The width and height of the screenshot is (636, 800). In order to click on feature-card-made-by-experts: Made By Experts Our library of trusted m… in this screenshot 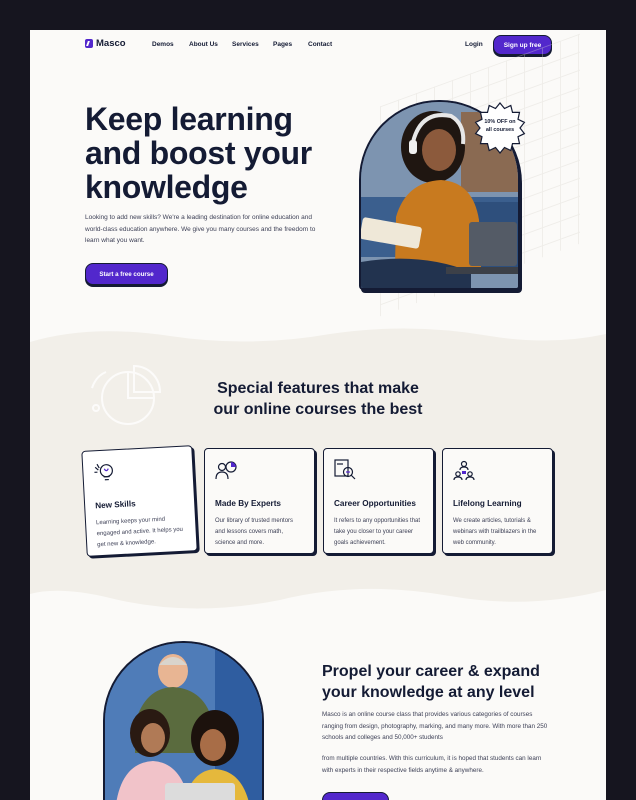, I will do `click(259, 501)`.